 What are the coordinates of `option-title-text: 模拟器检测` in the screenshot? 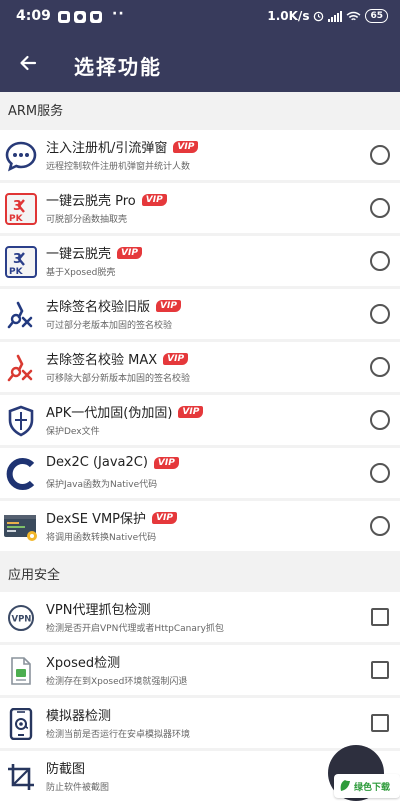 It's located at (79, 716).